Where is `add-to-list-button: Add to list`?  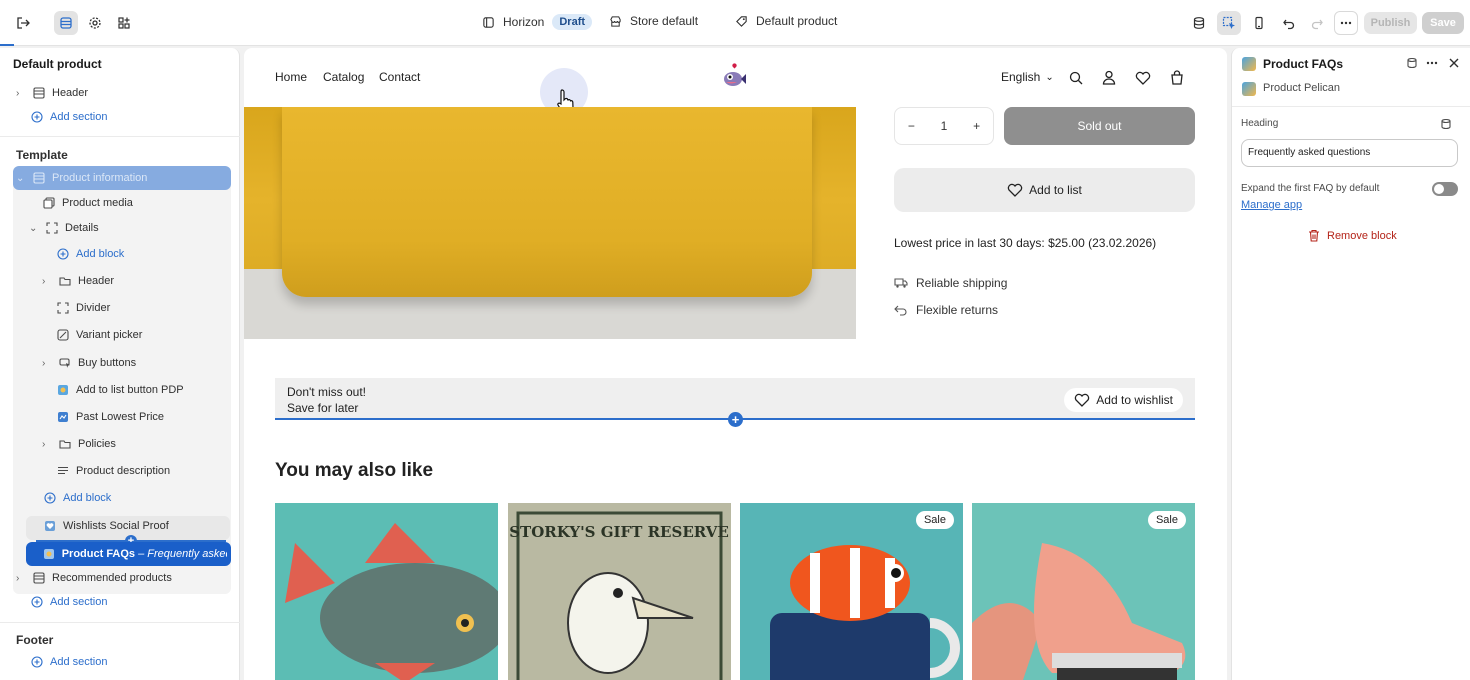
add-to-list-button: Add to list is located at coordinates (1044, 190).